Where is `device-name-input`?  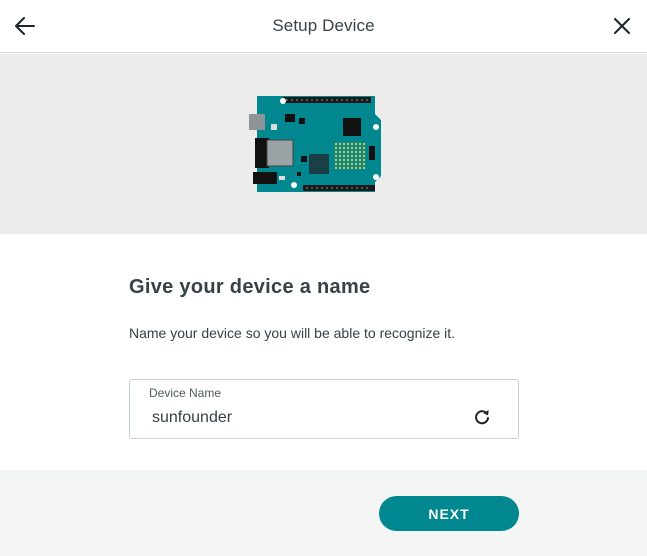 device-name-input is located at coordinates (302, 418).